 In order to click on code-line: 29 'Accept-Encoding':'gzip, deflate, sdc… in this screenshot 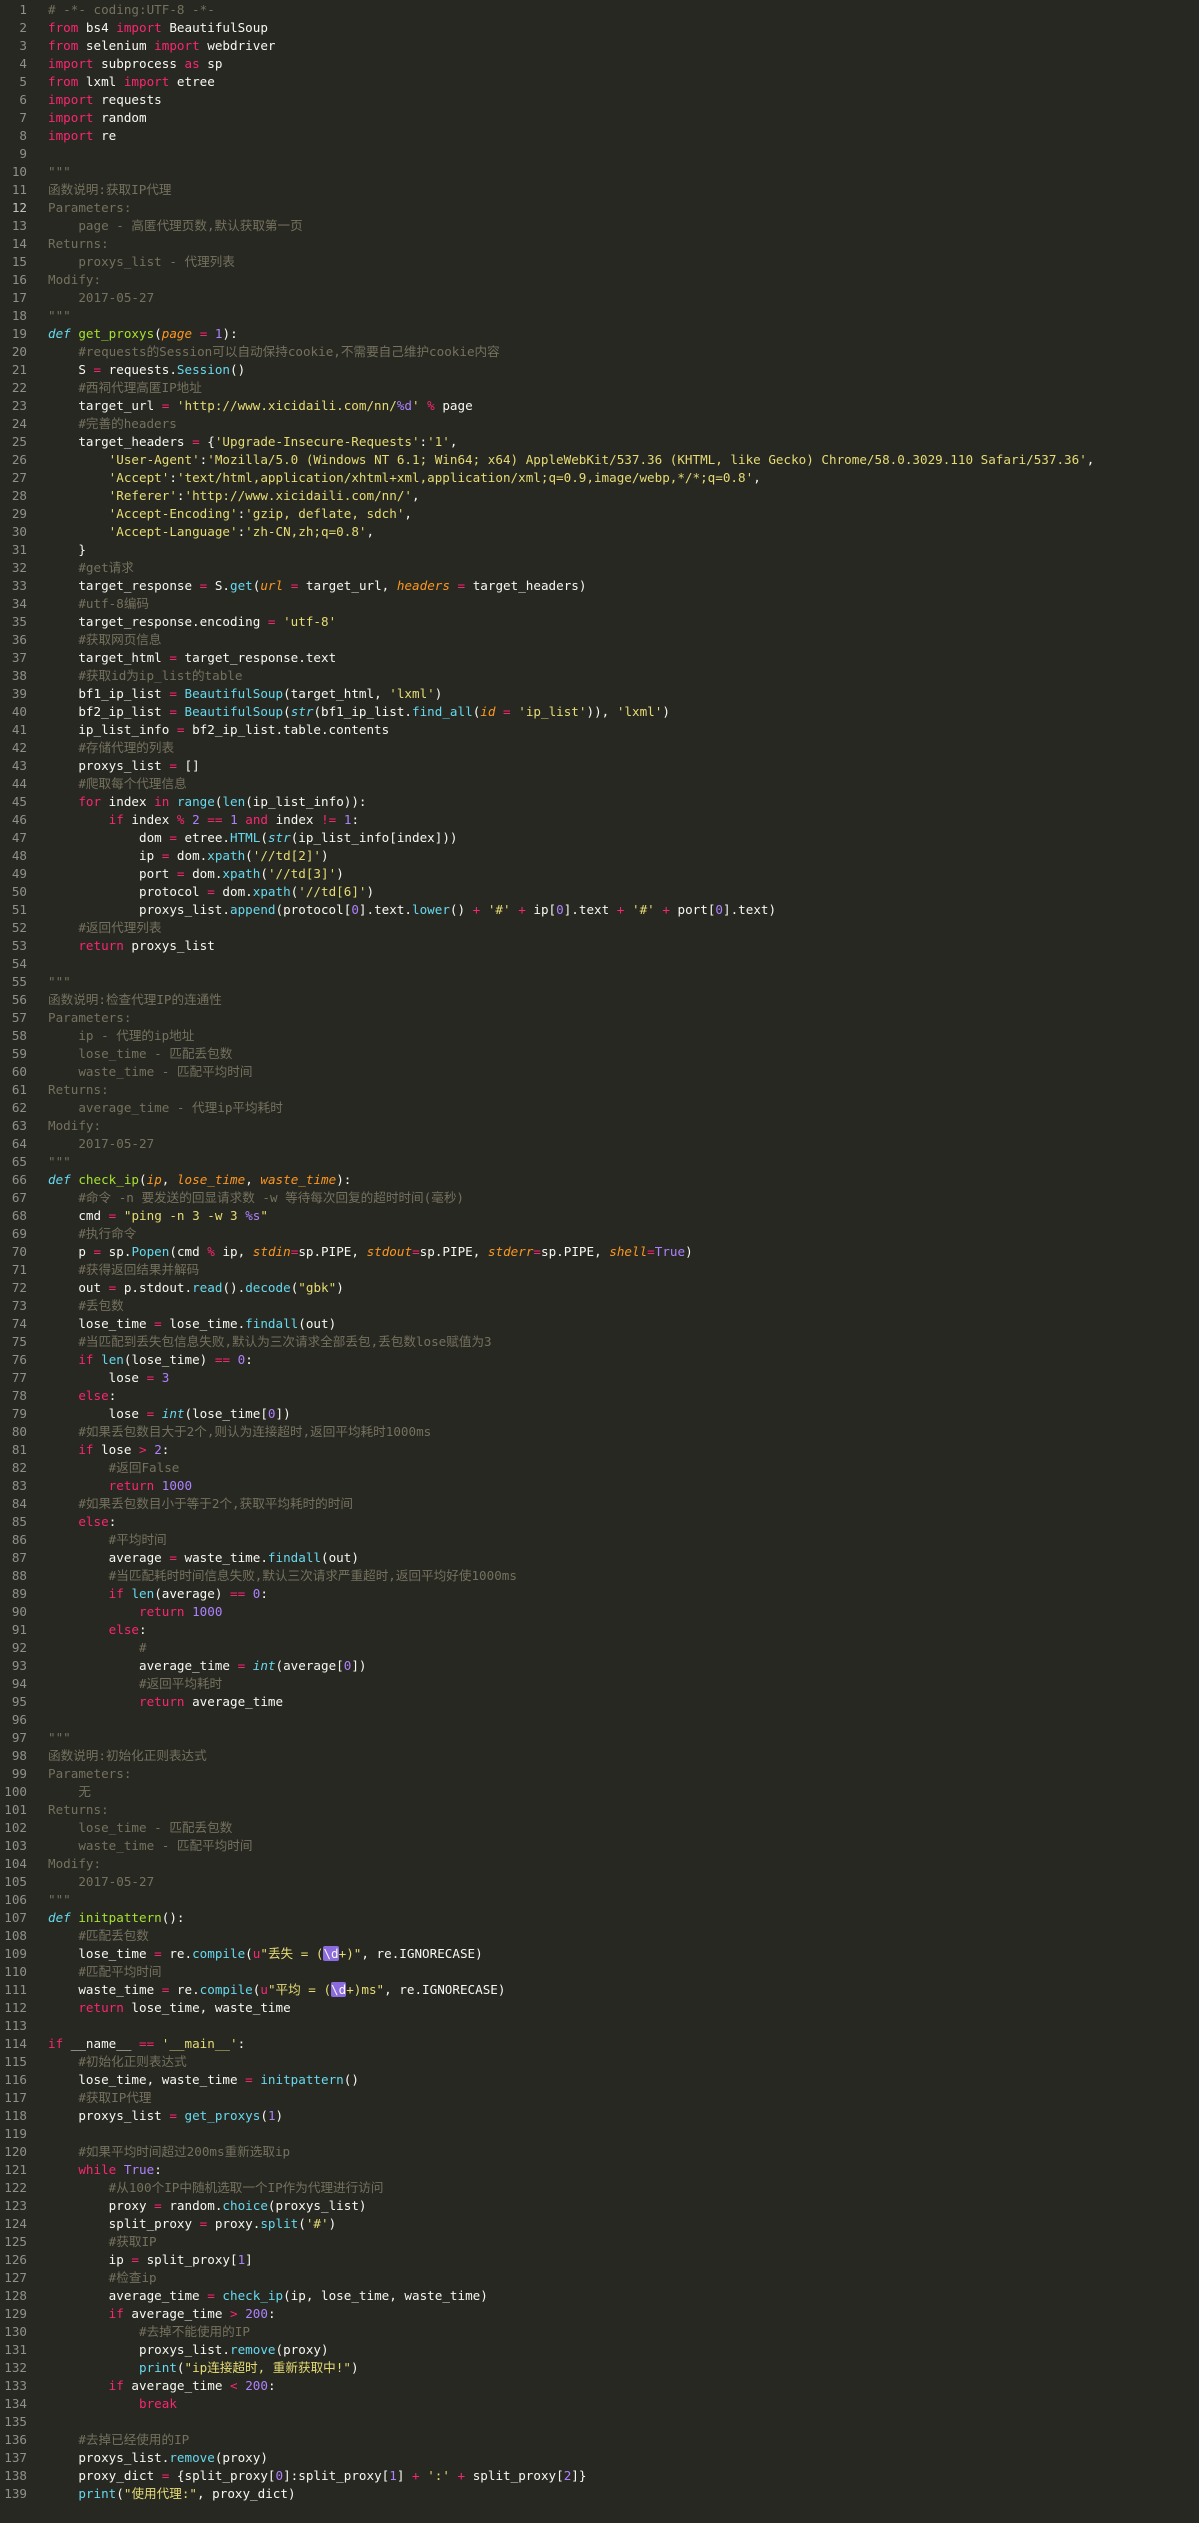, I will do `click(599, 514)`.